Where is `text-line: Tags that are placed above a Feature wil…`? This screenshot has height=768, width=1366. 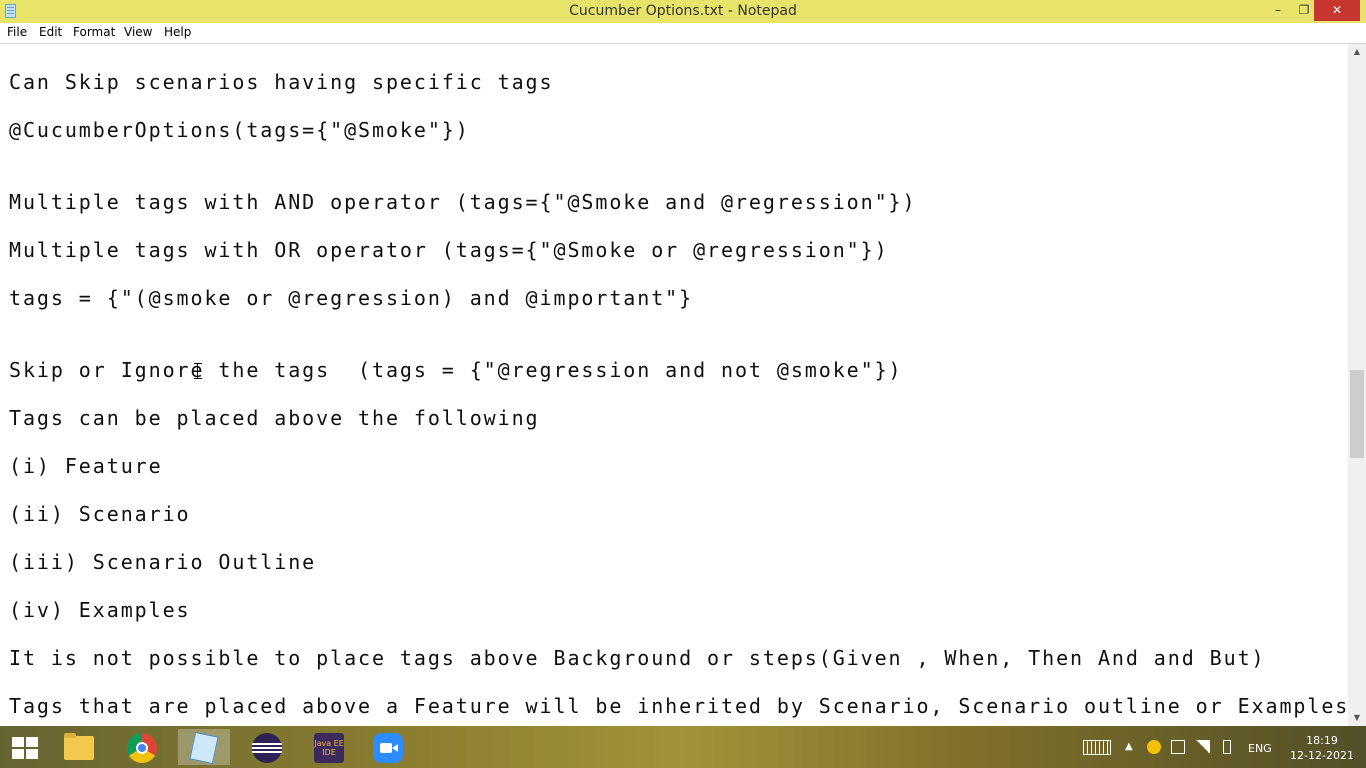
text-line: Tags that are placed above a Feature wil… is located at coordinates (678, 706).